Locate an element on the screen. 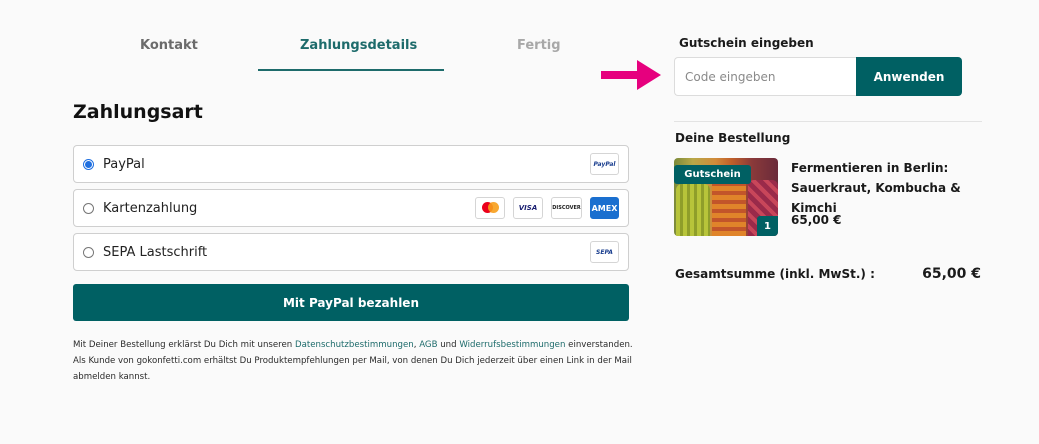 Image resolution: width=1039 pixels, height=444 pixels. step-contact: Kontakt is located at coordinates (169, 45).